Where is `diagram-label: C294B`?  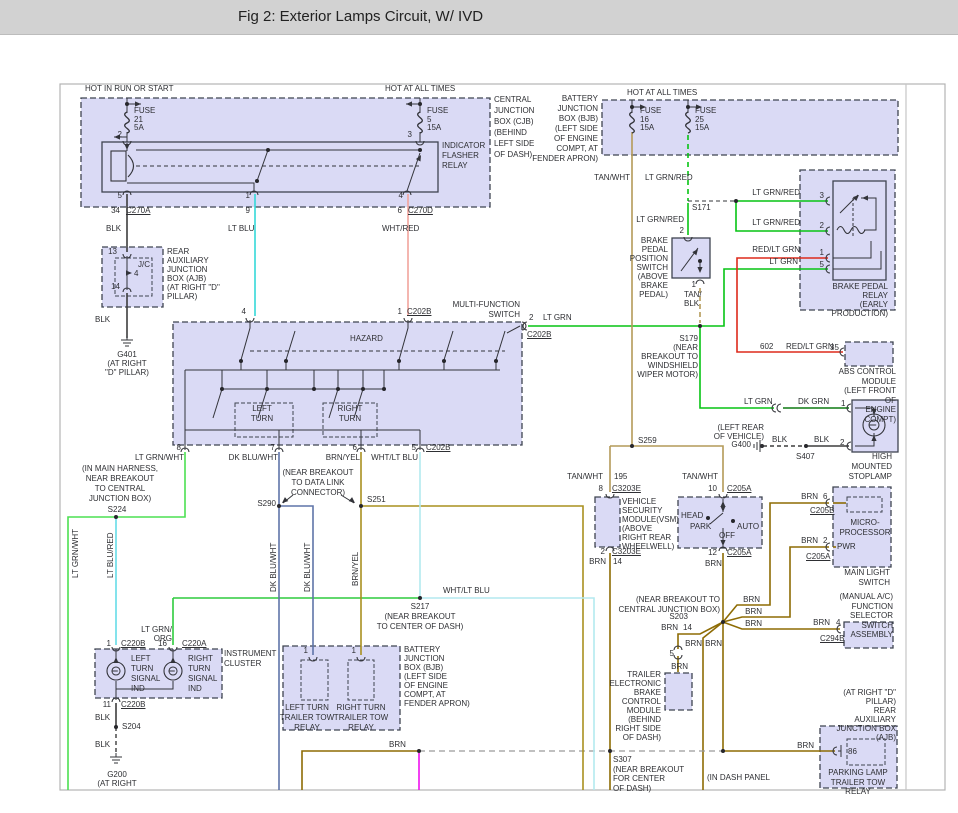
diagram-label: C294B is located at coordinates (832, 638).